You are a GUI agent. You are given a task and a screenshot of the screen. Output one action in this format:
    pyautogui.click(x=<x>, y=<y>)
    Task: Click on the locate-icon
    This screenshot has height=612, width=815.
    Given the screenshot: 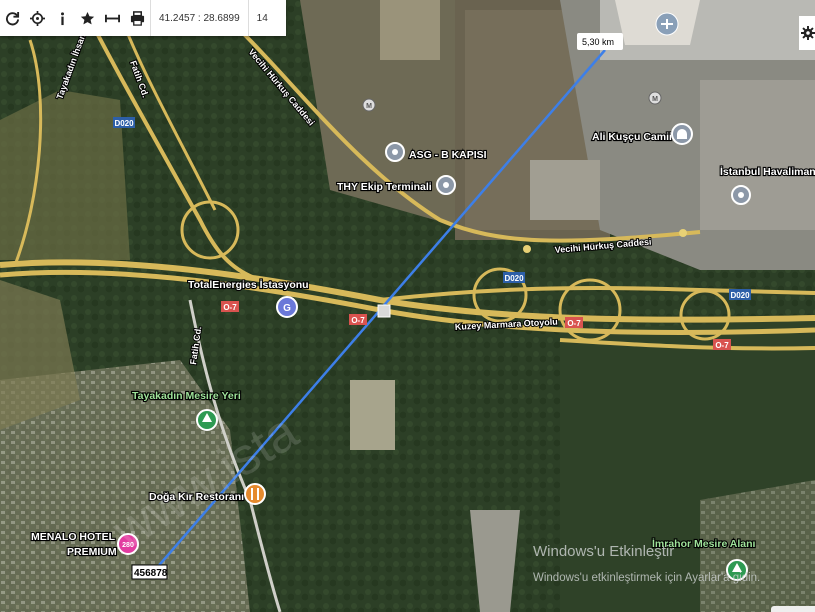 What is the action you would take?
    pyautogui.click(x=37, y=18)
    